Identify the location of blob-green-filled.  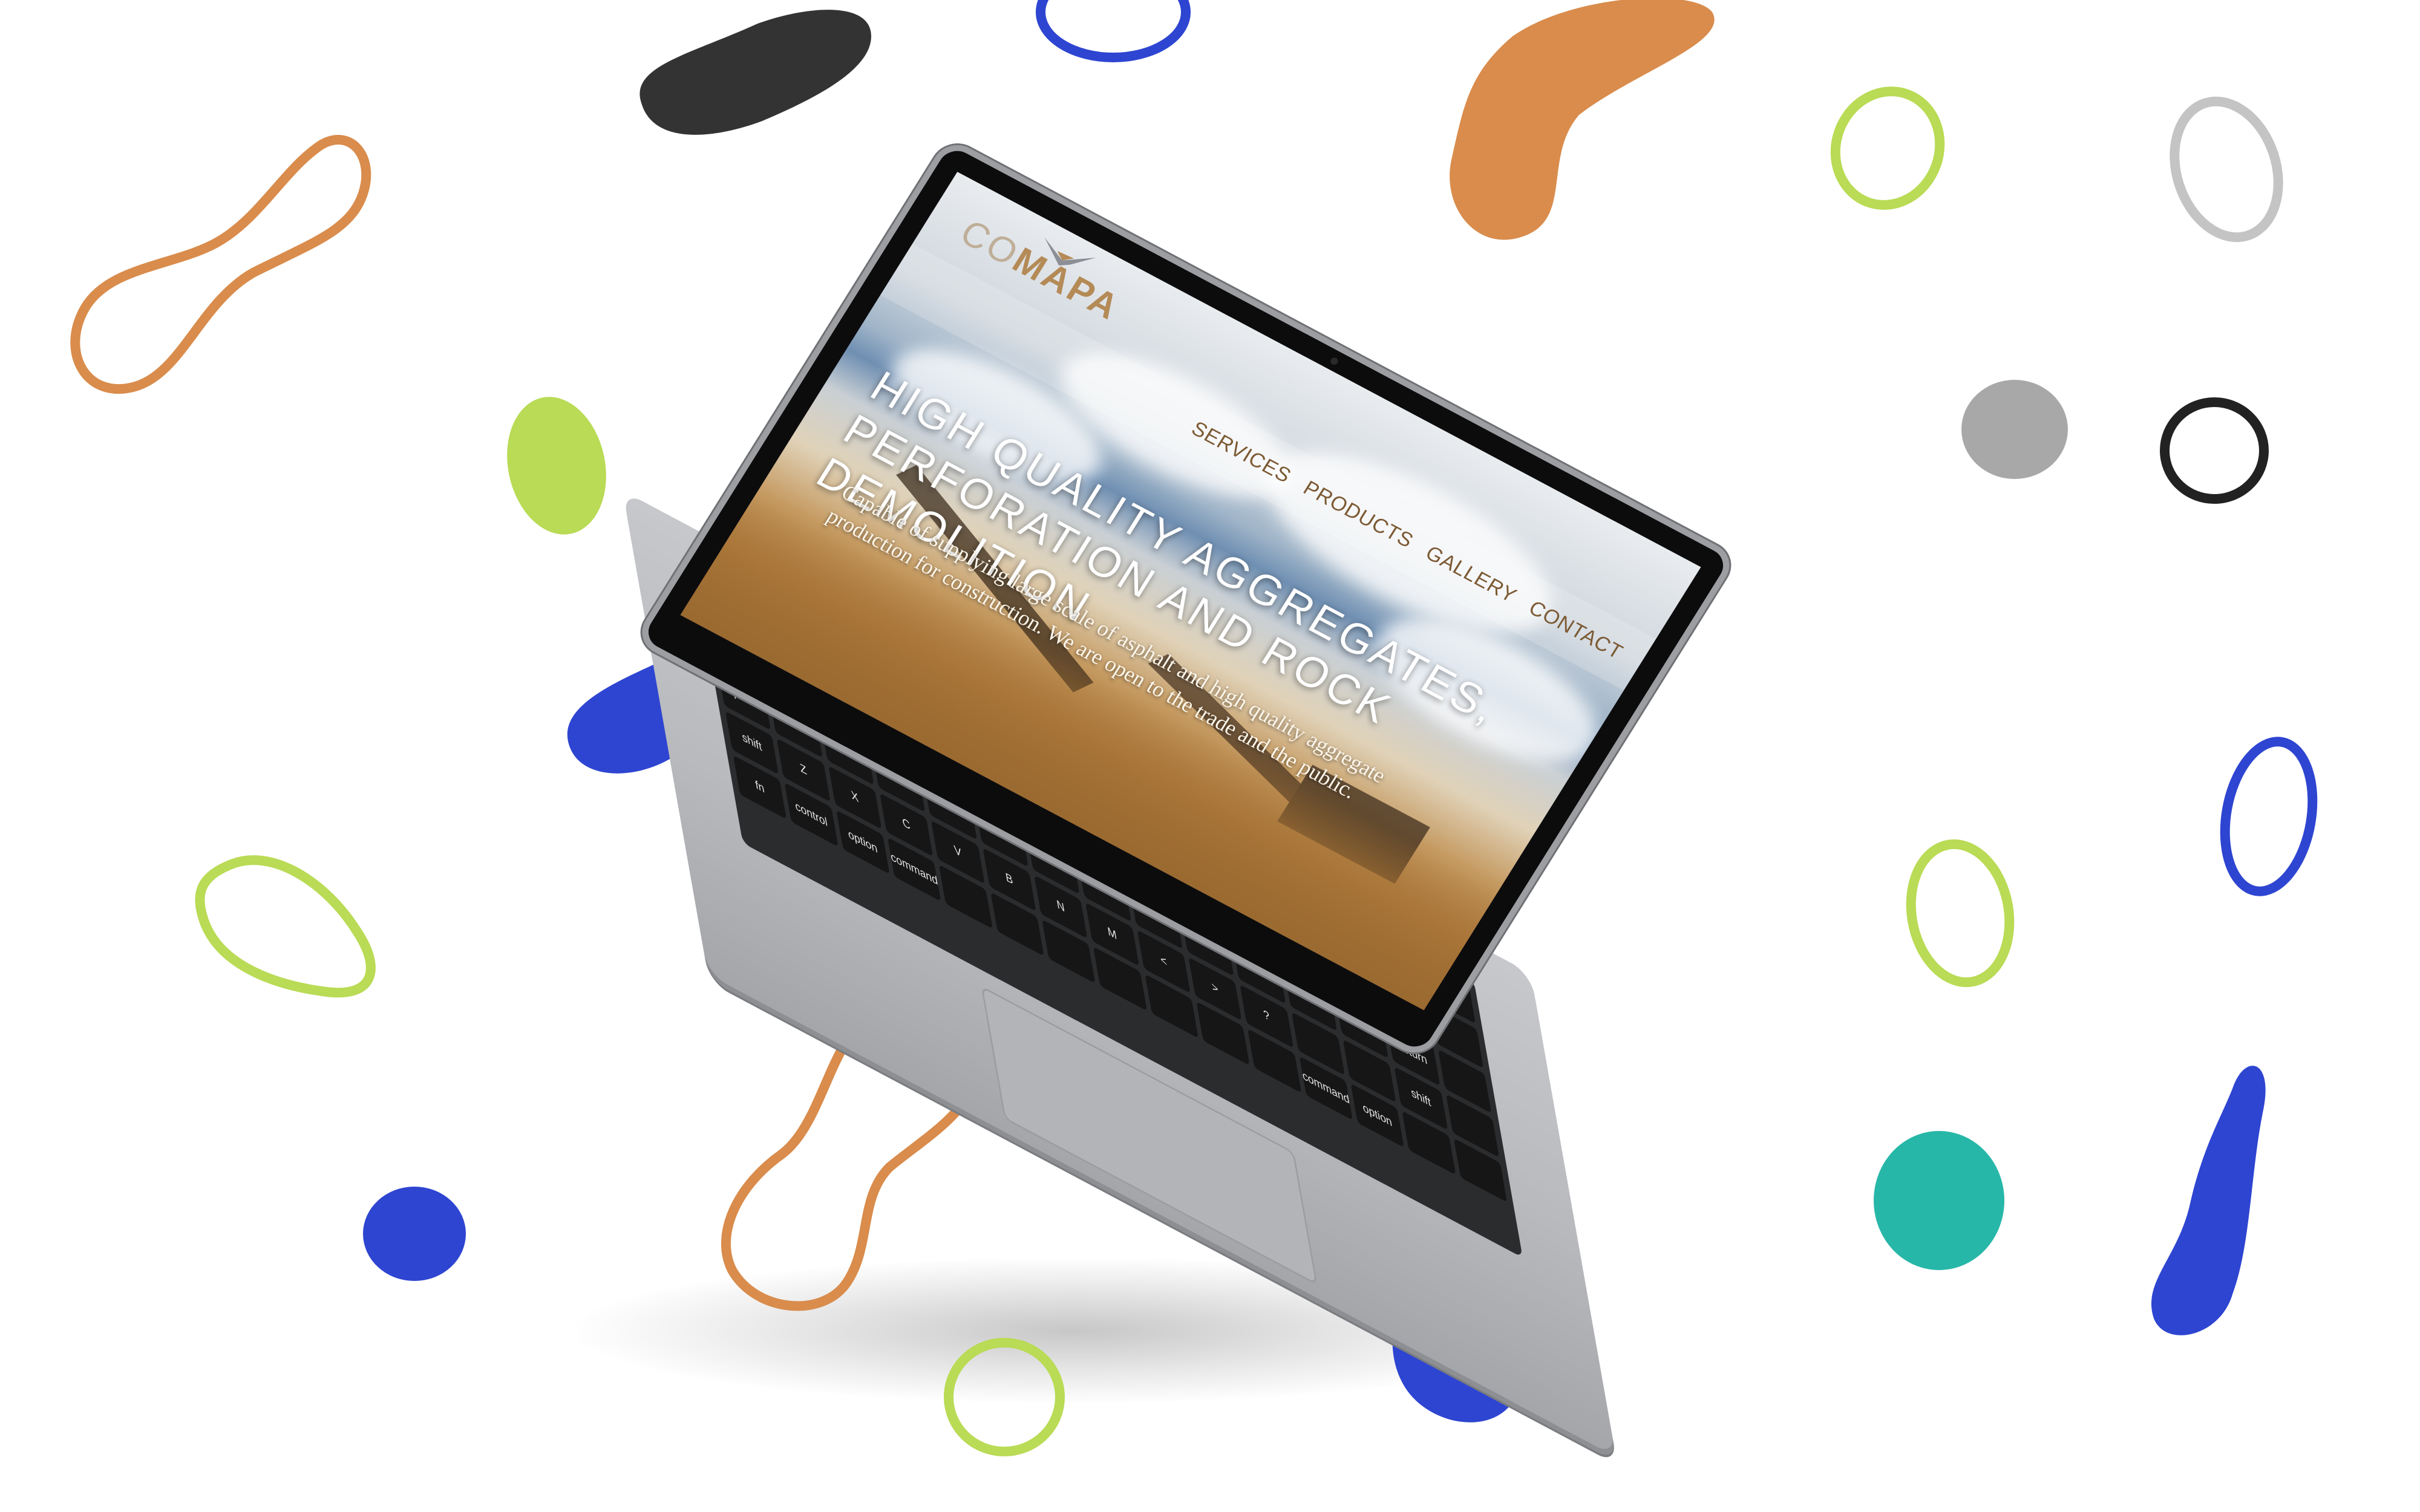
(556, 466).